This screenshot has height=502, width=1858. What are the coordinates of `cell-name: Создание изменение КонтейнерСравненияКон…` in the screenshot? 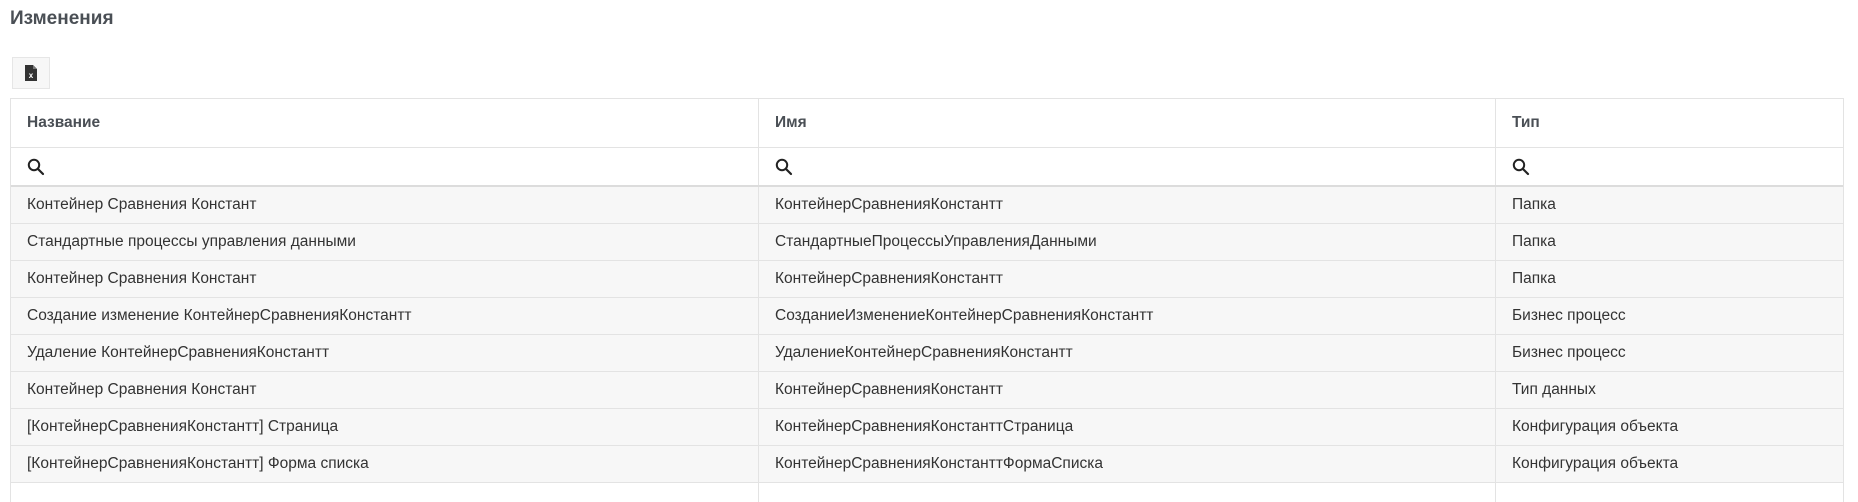 It's located at (385, 316).